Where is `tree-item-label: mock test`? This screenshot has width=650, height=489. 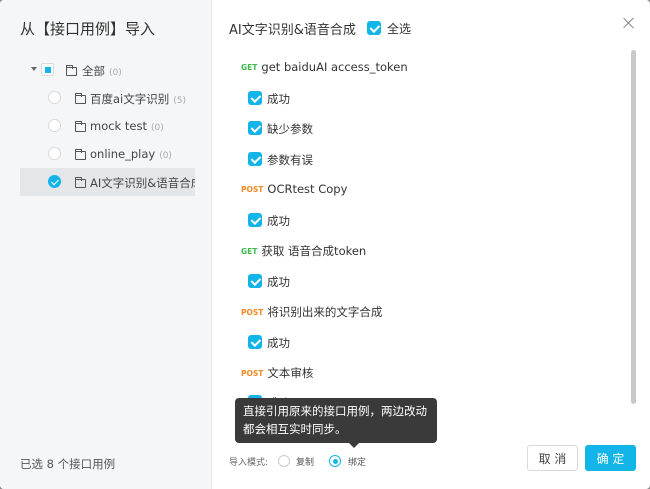 tree-item-label: mock test is located at coordinates (118, 126).